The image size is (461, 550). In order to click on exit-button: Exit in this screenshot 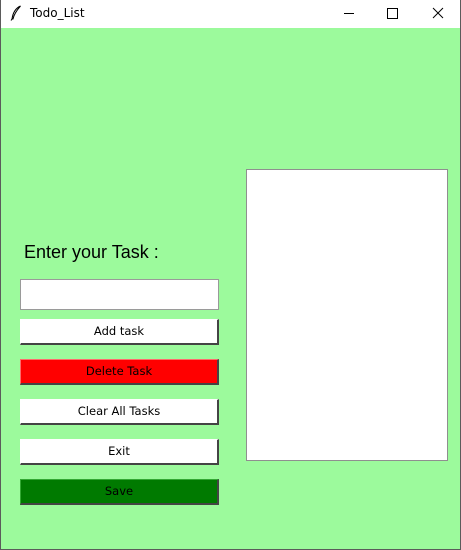, I will do `click(119, 452)`.